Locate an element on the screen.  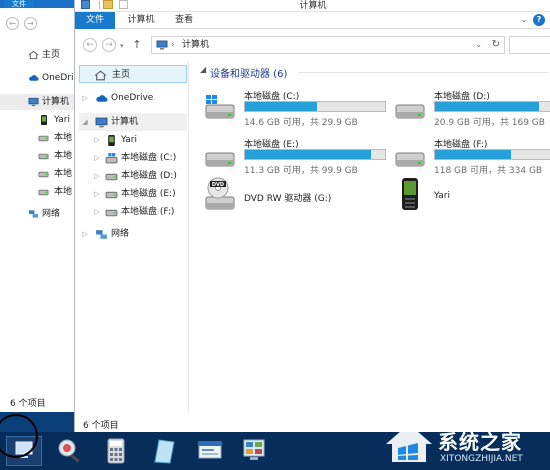
watermark-subtext: XITONGZHIJIA.NET is located at coordinates (481, 459).